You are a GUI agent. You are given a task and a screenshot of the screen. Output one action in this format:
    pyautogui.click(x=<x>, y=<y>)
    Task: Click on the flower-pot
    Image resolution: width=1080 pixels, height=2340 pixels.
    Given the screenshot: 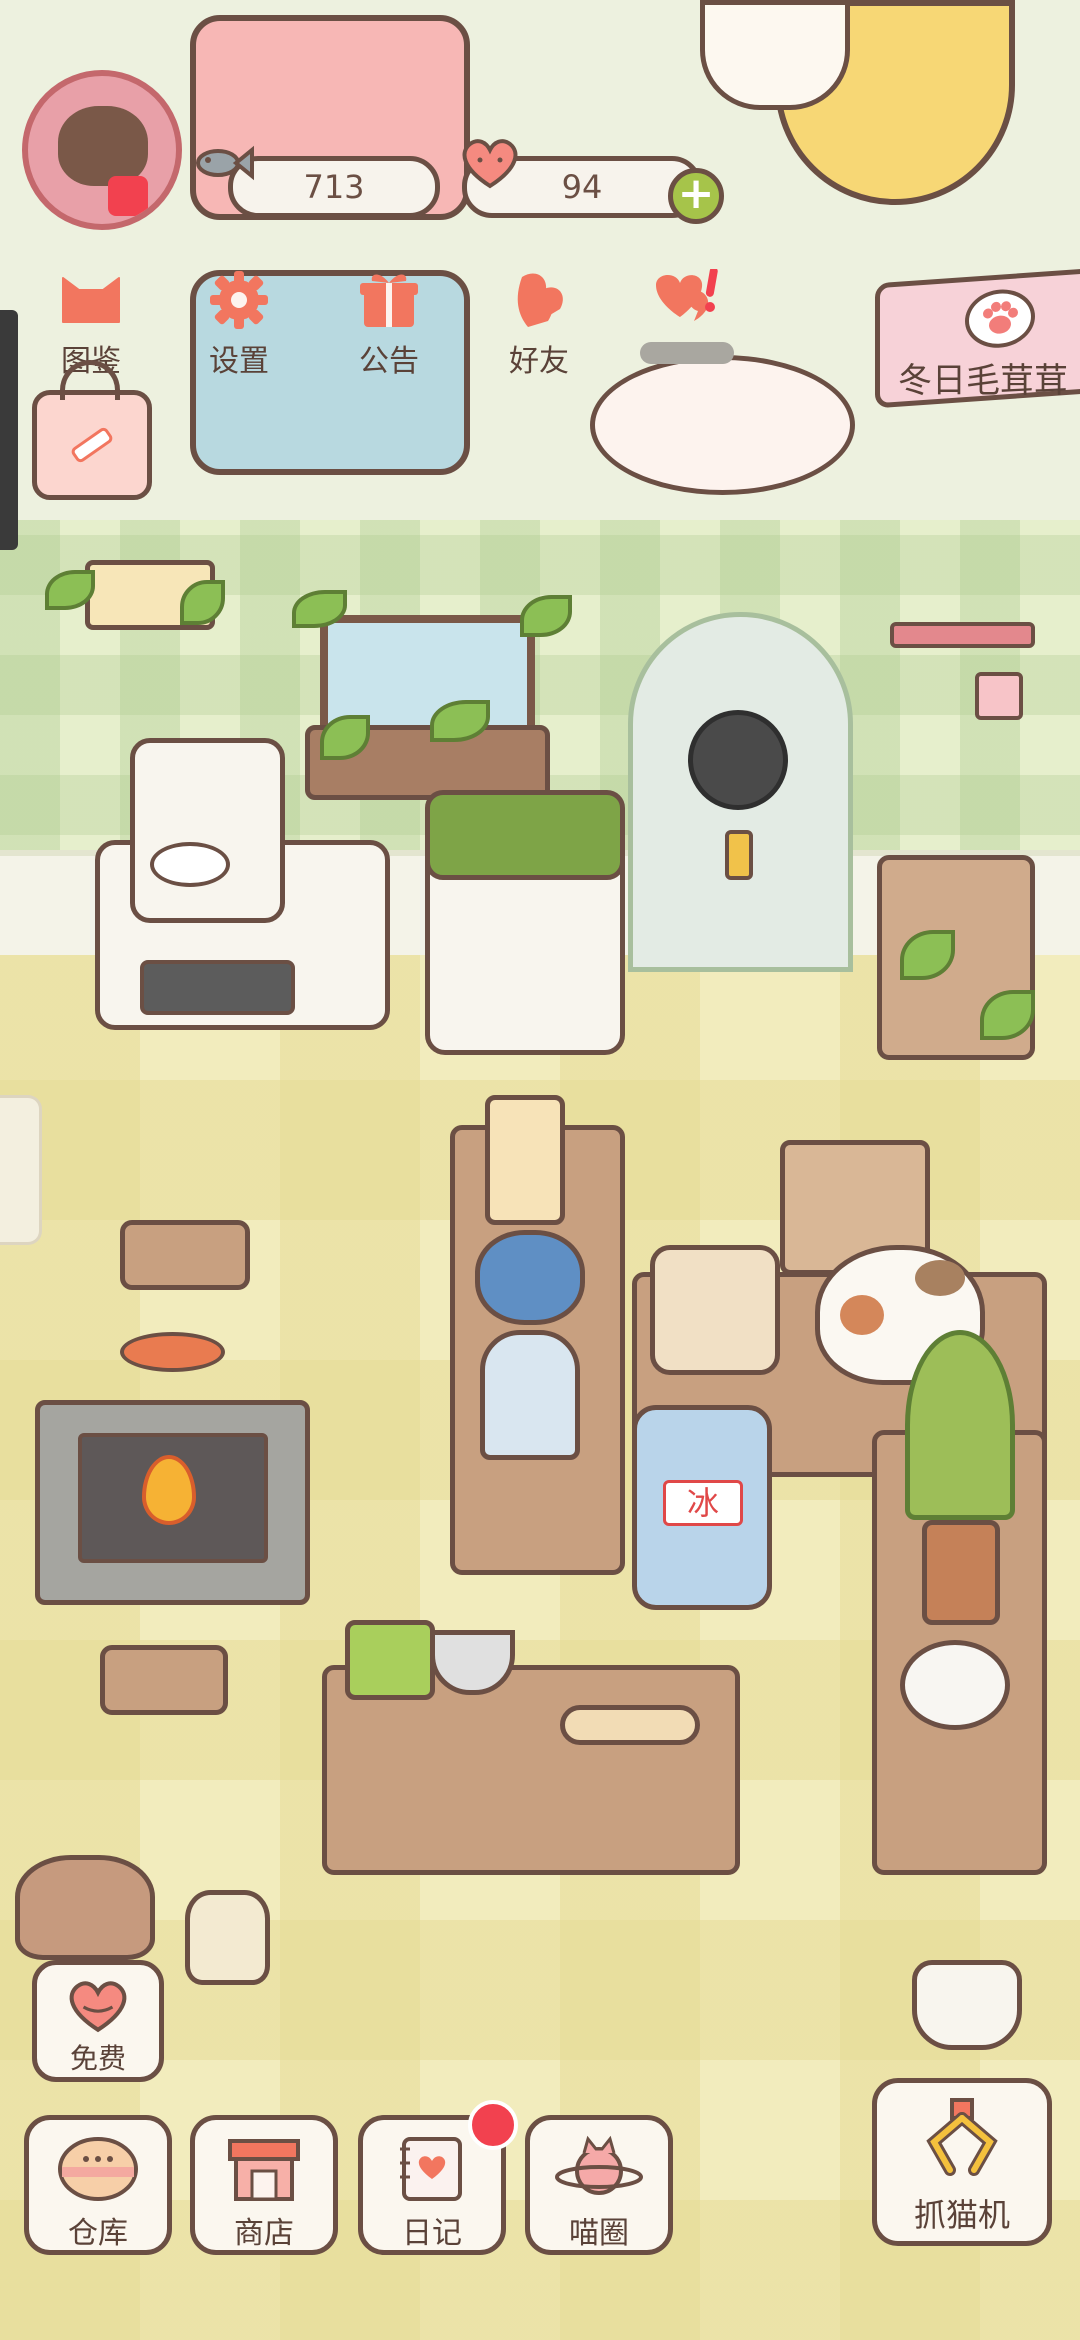 What is the action you would take?
    pyautogui.click(x=390, y=1660)
    